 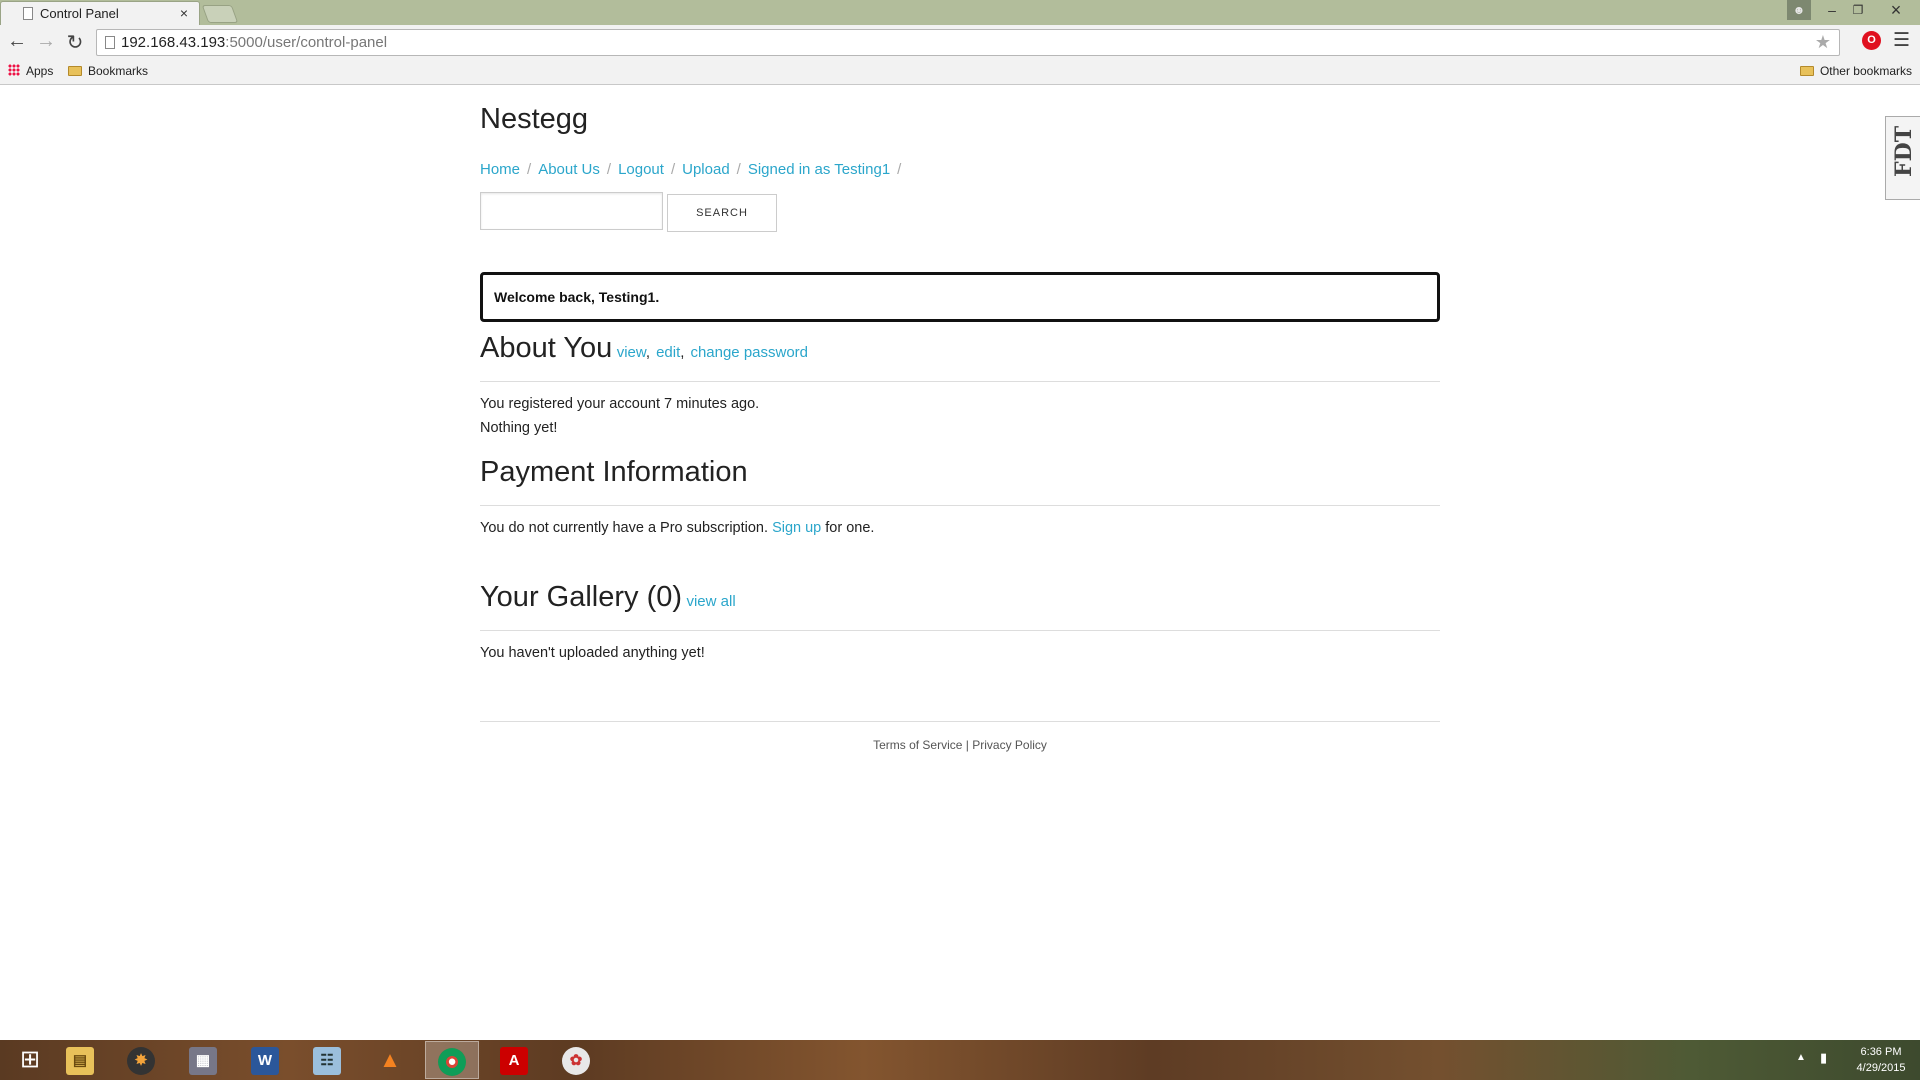 What do you see at coordinates (118, 71) in the screenshot?
I see `bookmarks-label: Bookmarks` at bounding box center [118, 71].